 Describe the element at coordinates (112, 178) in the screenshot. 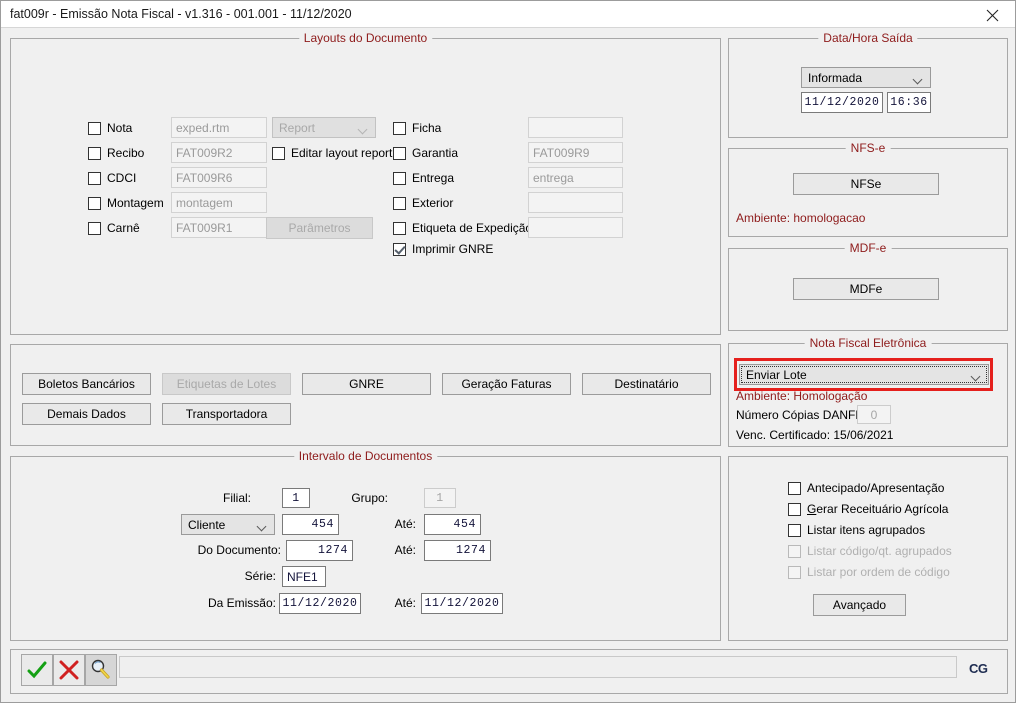

I see `checkbox-cdci: CDCI` at that location.